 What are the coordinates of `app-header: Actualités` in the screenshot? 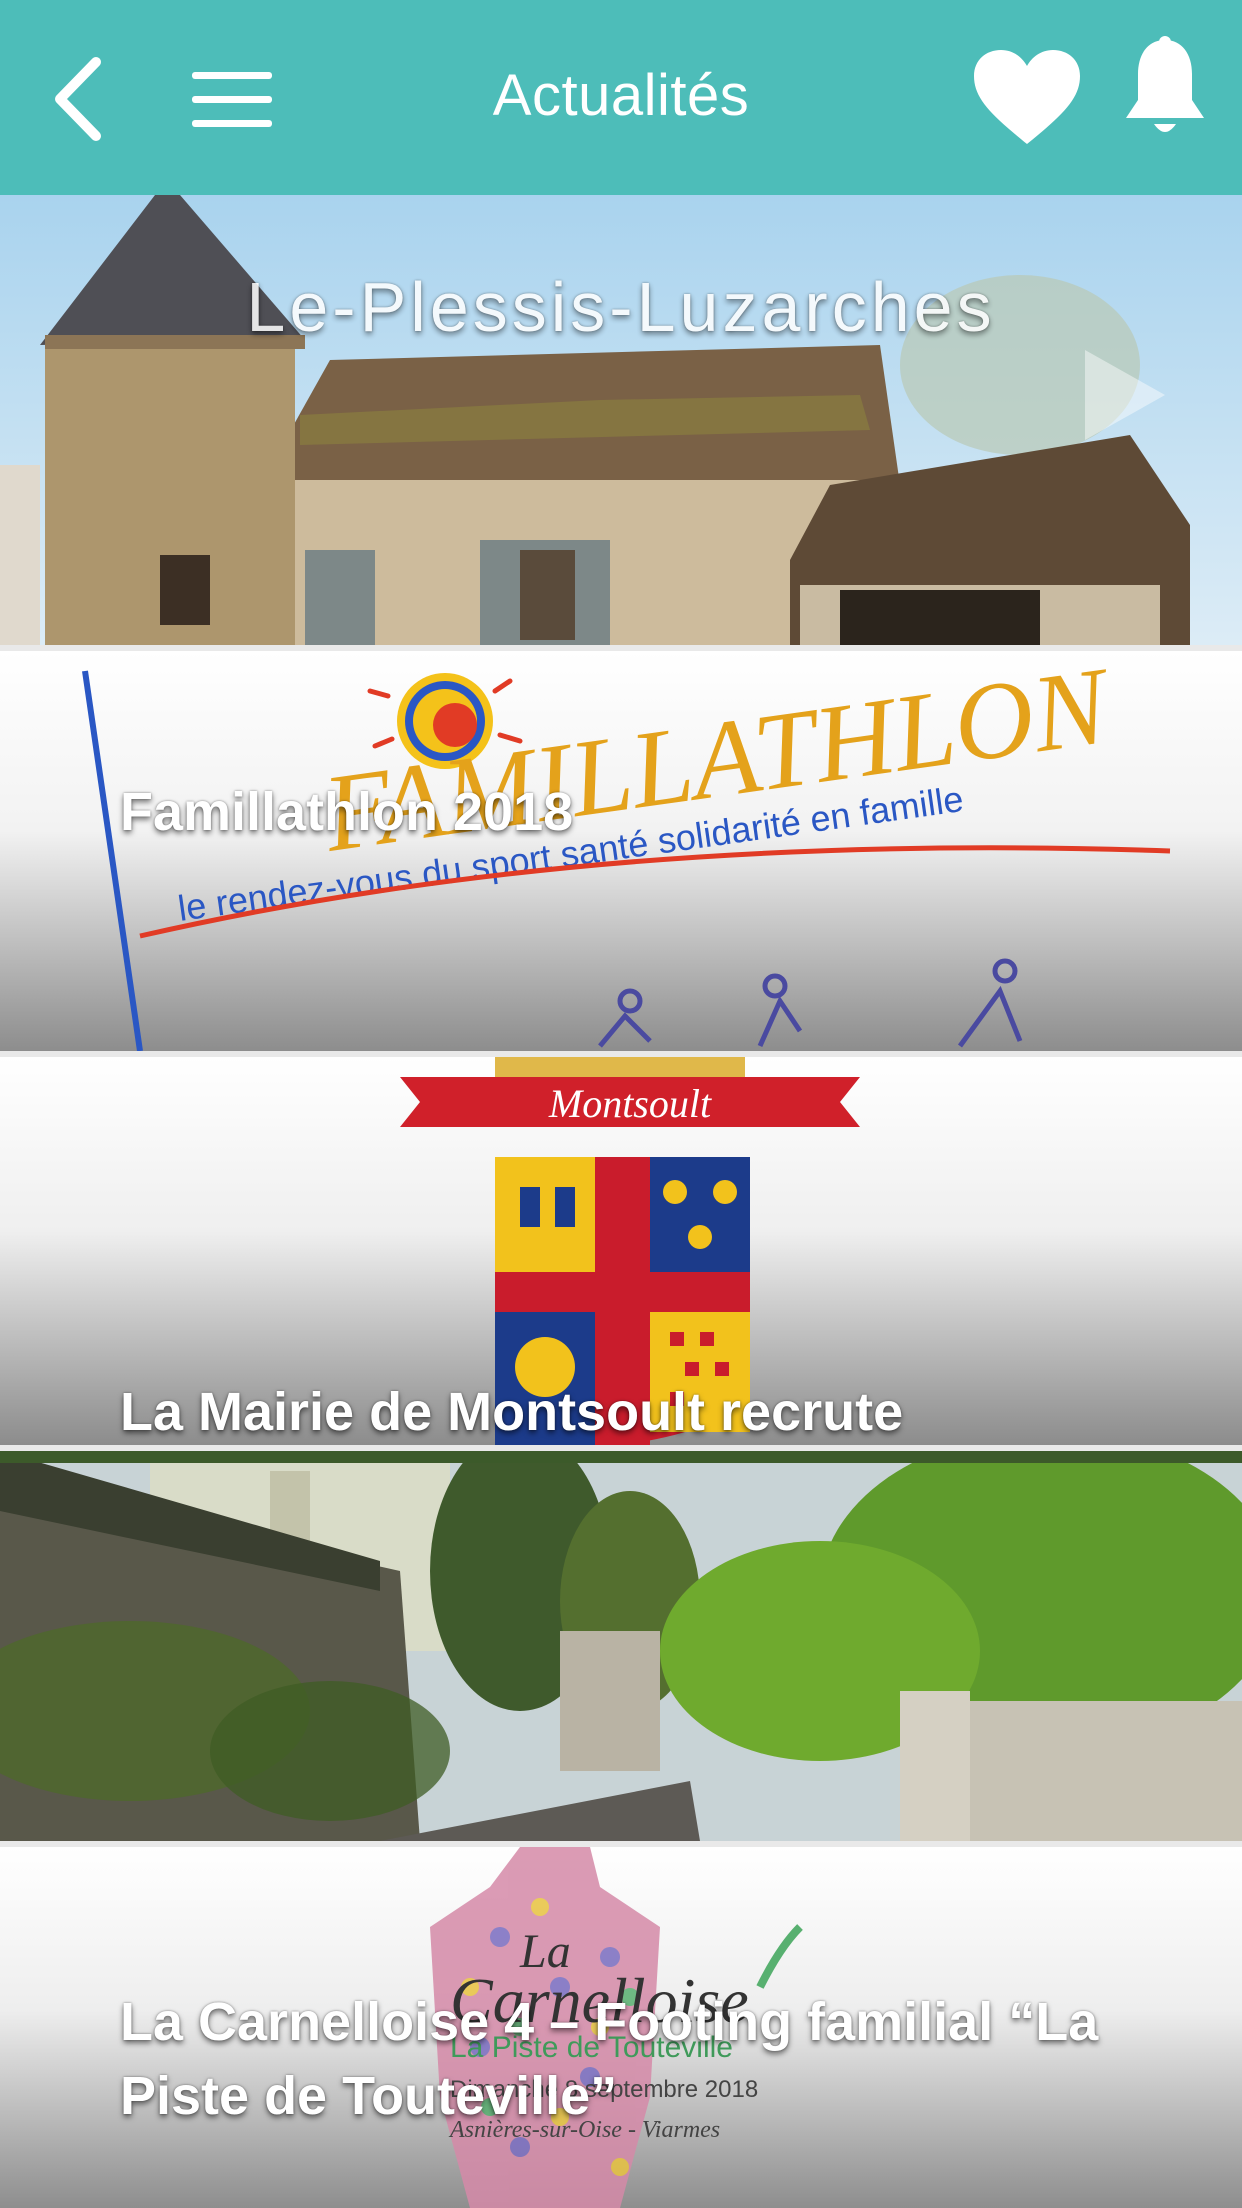 It's located at (621, 97).